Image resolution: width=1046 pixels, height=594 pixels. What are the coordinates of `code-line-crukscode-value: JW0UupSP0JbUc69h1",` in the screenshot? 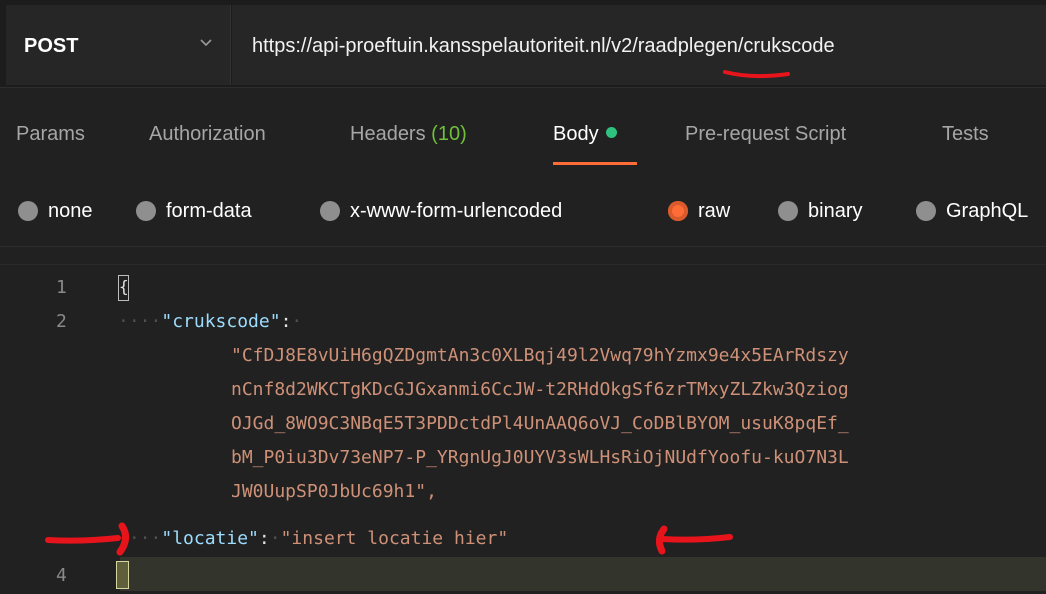 It's located at (334, 491).